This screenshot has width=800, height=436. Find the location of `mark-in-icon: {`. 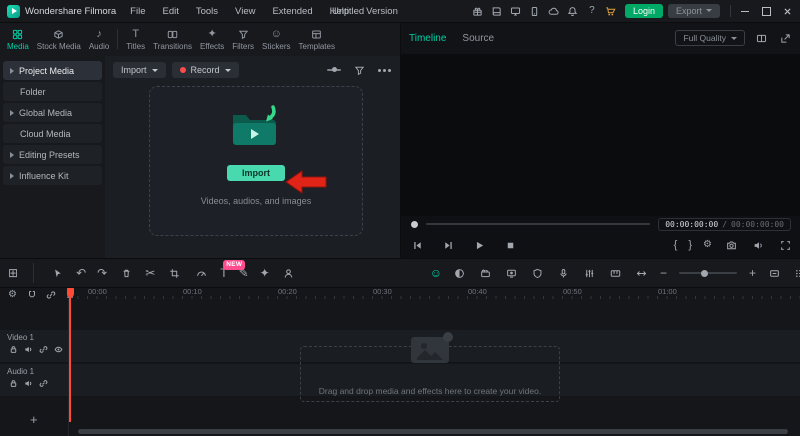

mark-in-icon: { is located at coordinates (676, 245).